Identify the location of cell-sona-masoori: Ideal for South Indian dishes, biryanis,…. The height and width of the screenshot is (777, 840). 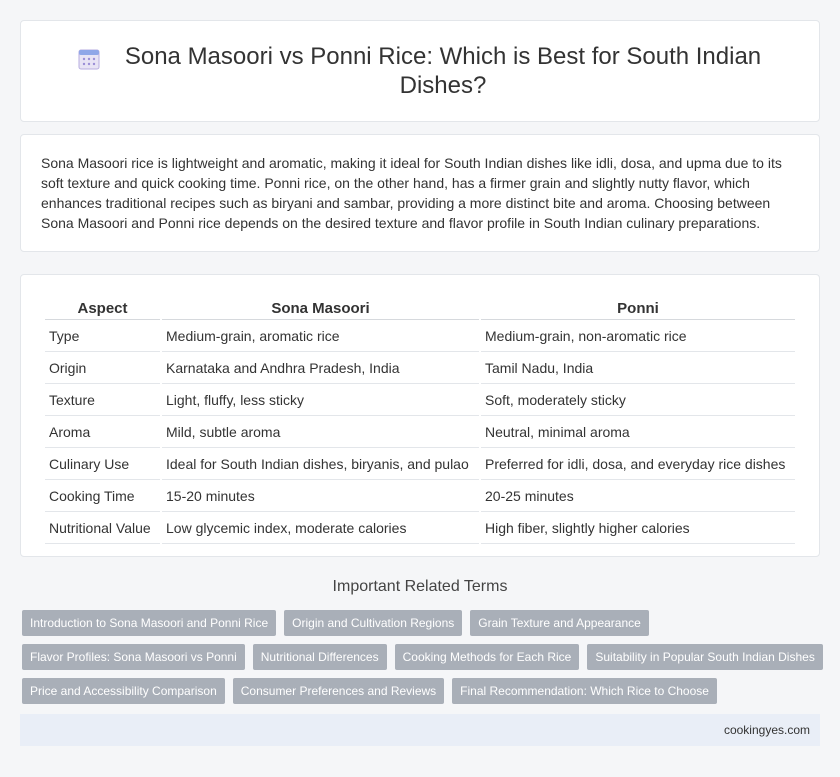
(320, 465).